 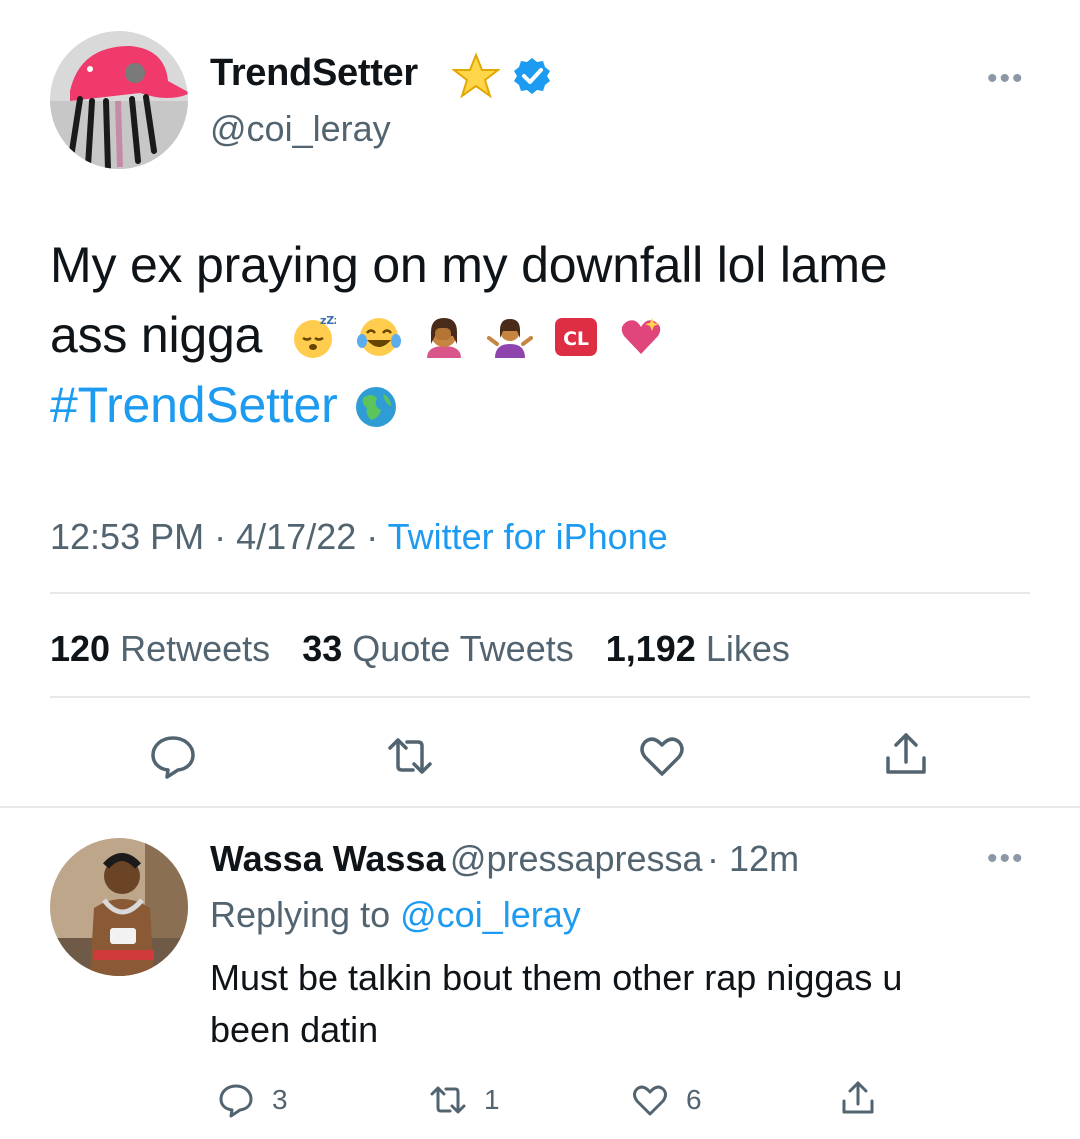 I want to click on reply-author-avatar, so click(x=119, y=907).